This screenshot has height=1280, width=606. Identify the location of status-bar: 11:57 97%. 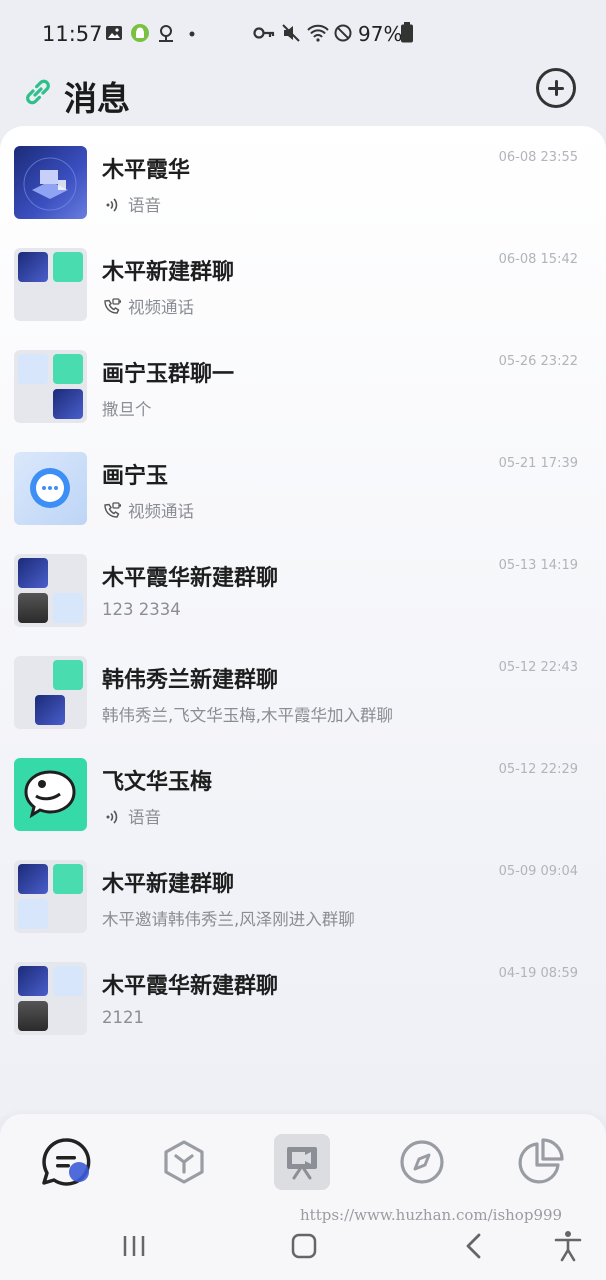
(303, 35).